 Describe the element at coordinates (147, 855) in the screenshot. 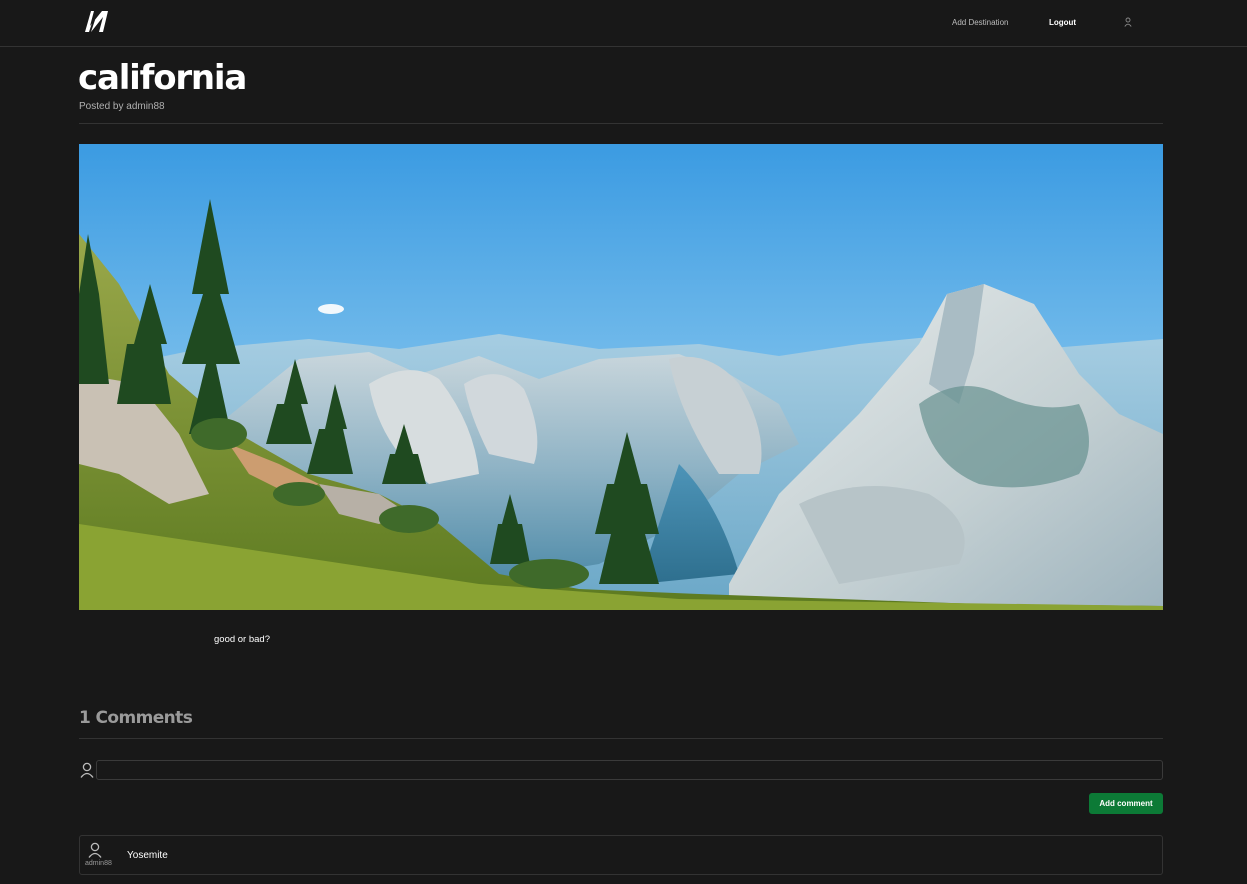

I see `comment-text: Yosemite` at that location.